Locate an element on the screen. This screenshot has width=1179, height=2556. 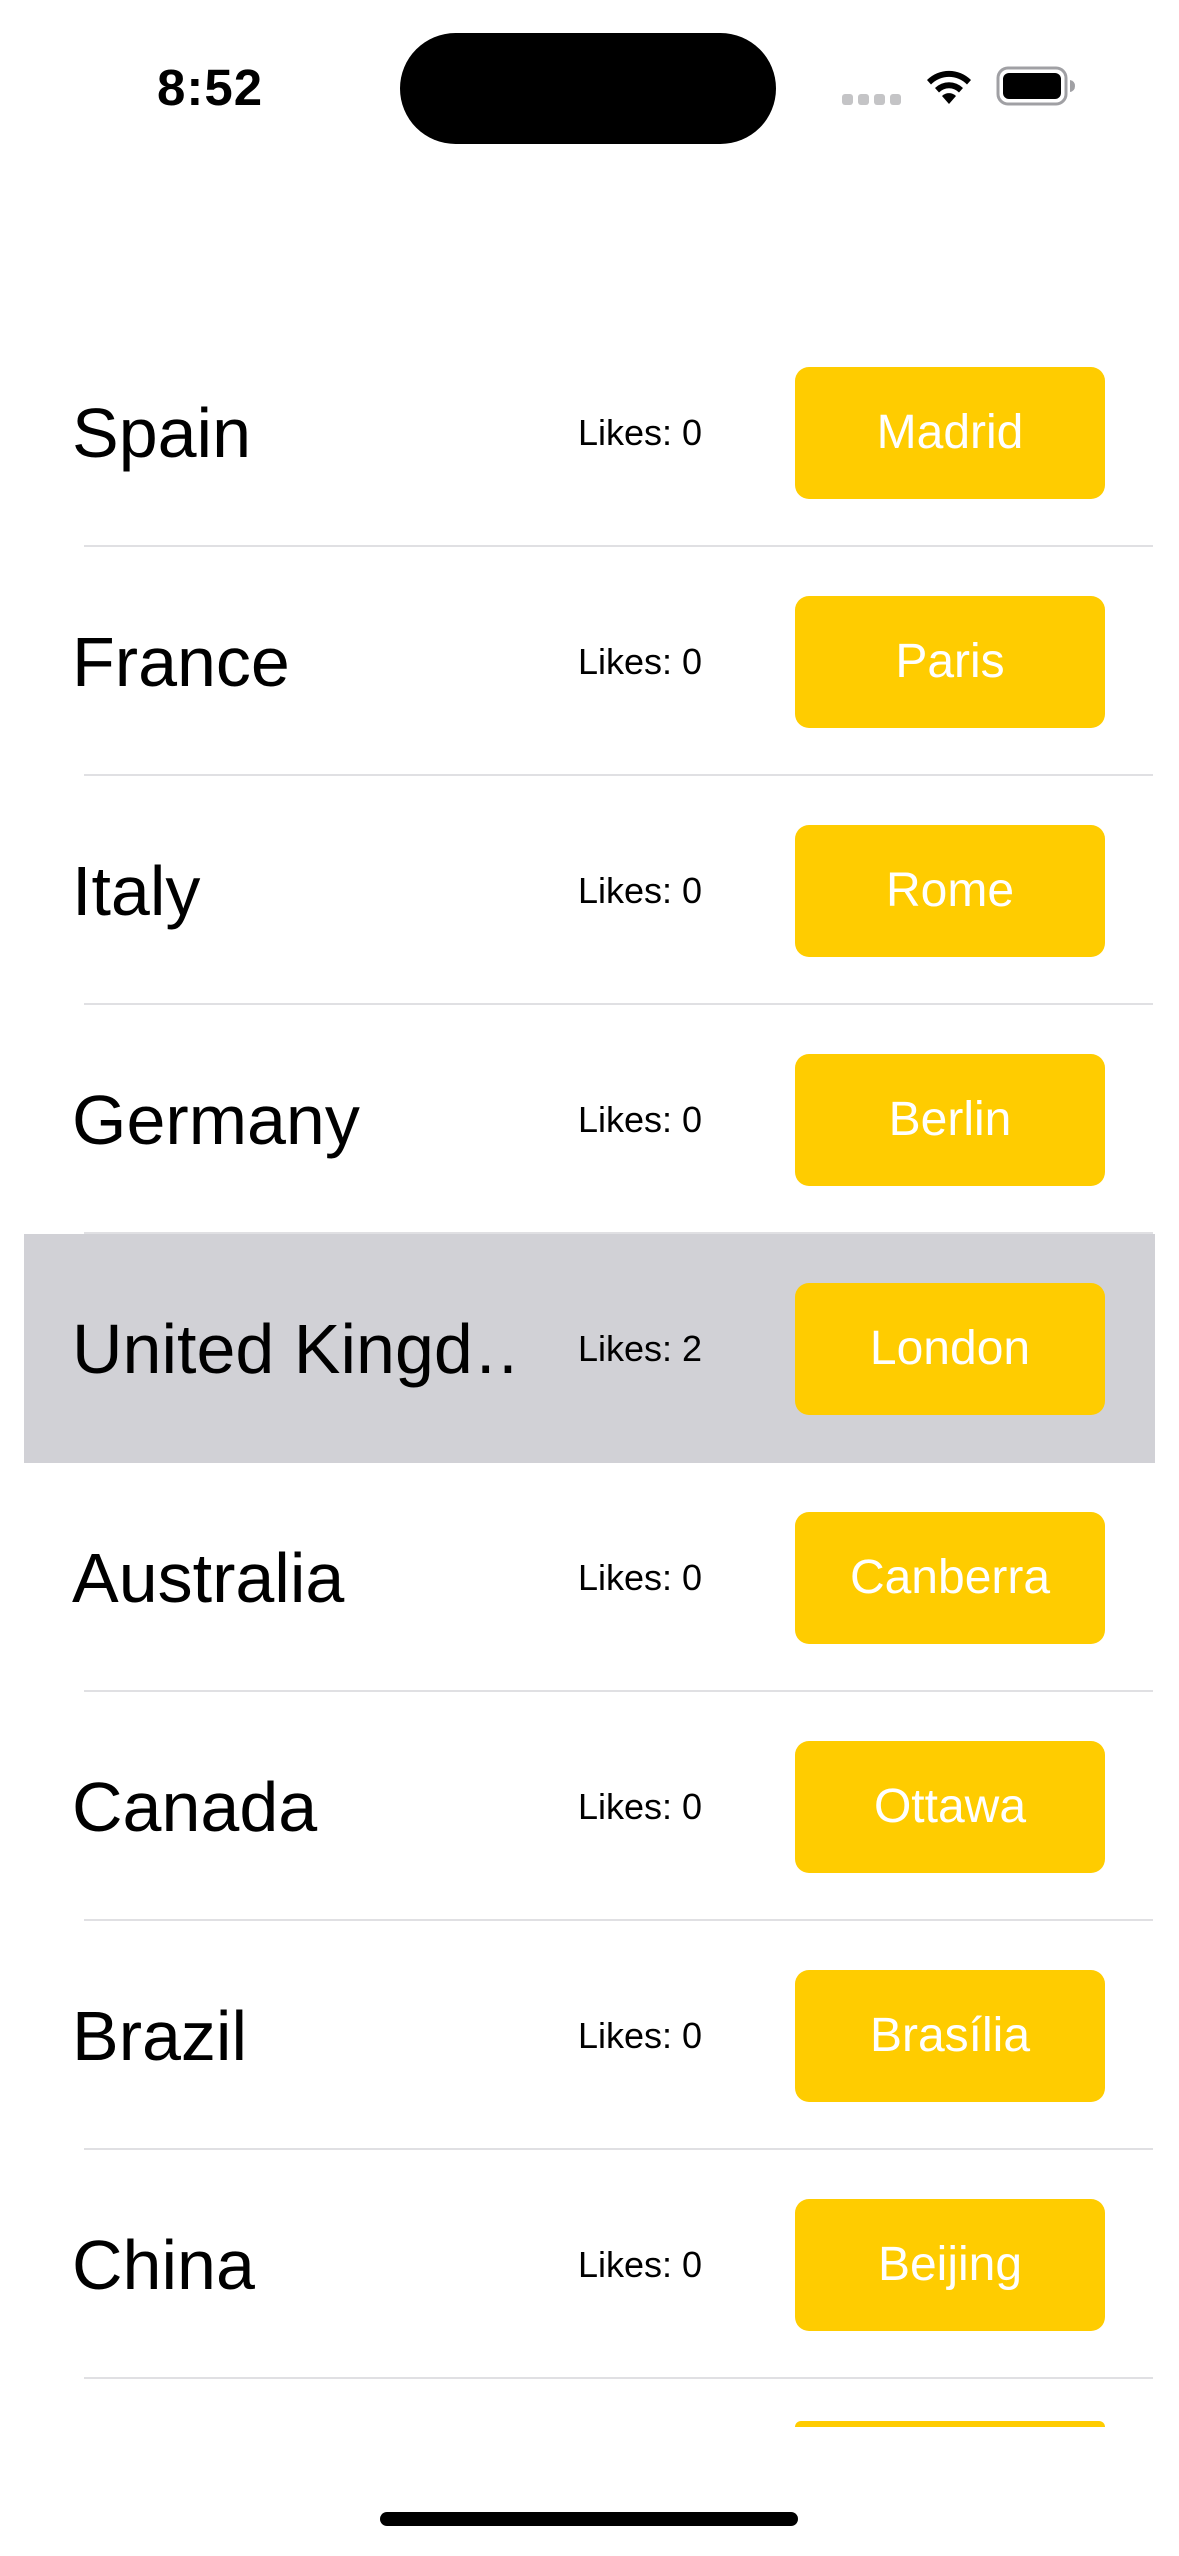
country-name: Spain is located at coordinates (162, 432).